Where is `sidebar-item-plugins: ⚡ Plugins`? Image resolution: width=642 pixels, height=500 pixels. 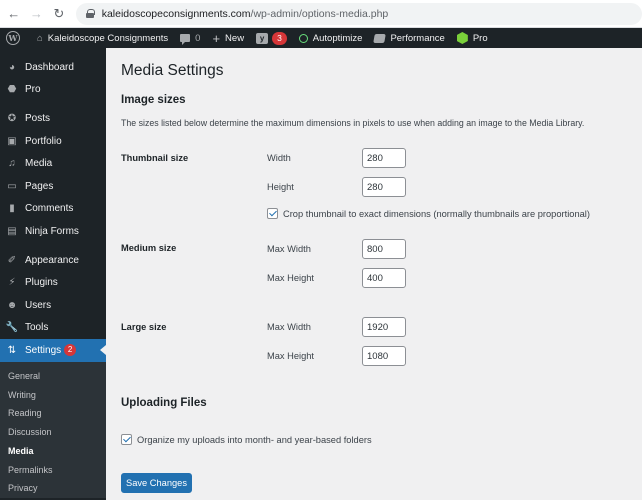 sidebar-item-plugins: ⚡ Plugins is located at coordinates (53, 282).